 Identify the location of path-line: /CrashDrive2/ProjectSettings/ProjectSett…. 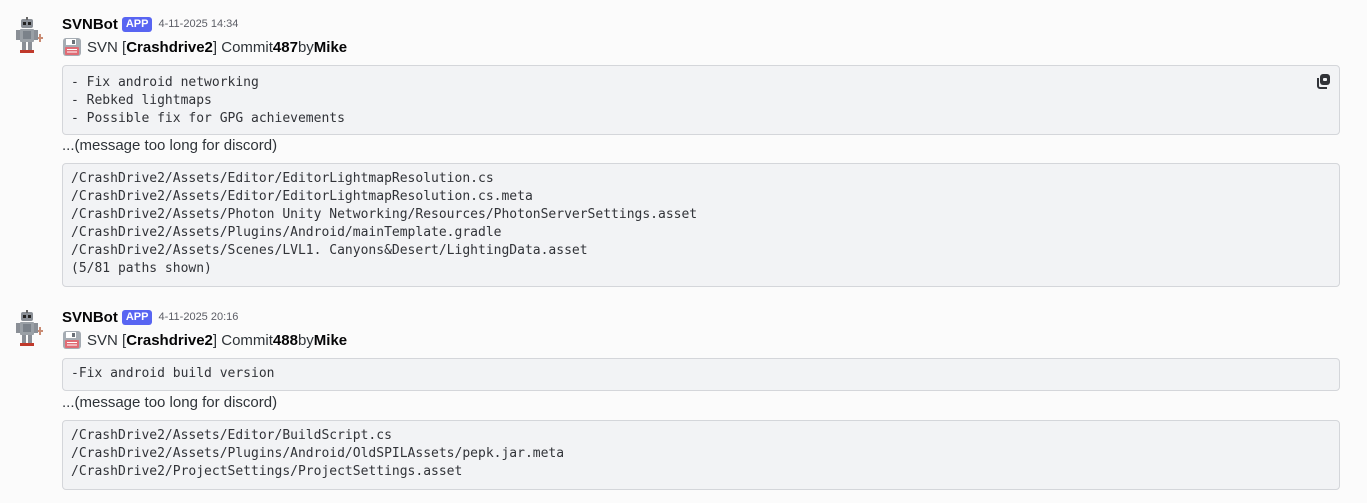
(267, 471).